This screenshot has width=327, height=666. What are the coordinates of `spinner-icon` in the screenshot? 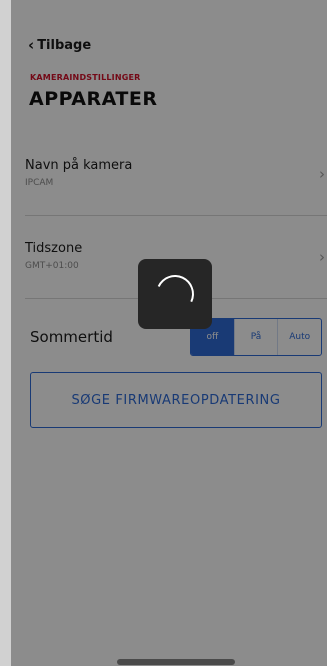 It's located at (175, 294).